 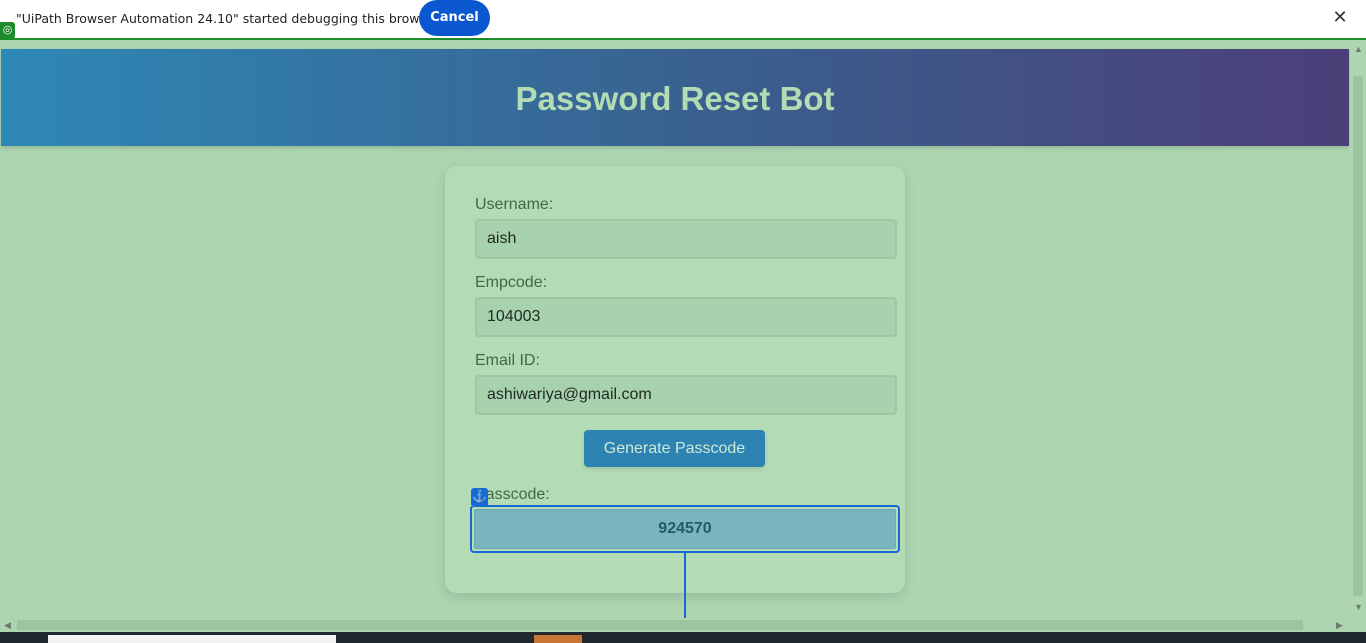 What do you see at coordinates (1339, 625) in the screenshot?
I see `scroll-right-icon: ▶` at bounding box center [1339, 625].